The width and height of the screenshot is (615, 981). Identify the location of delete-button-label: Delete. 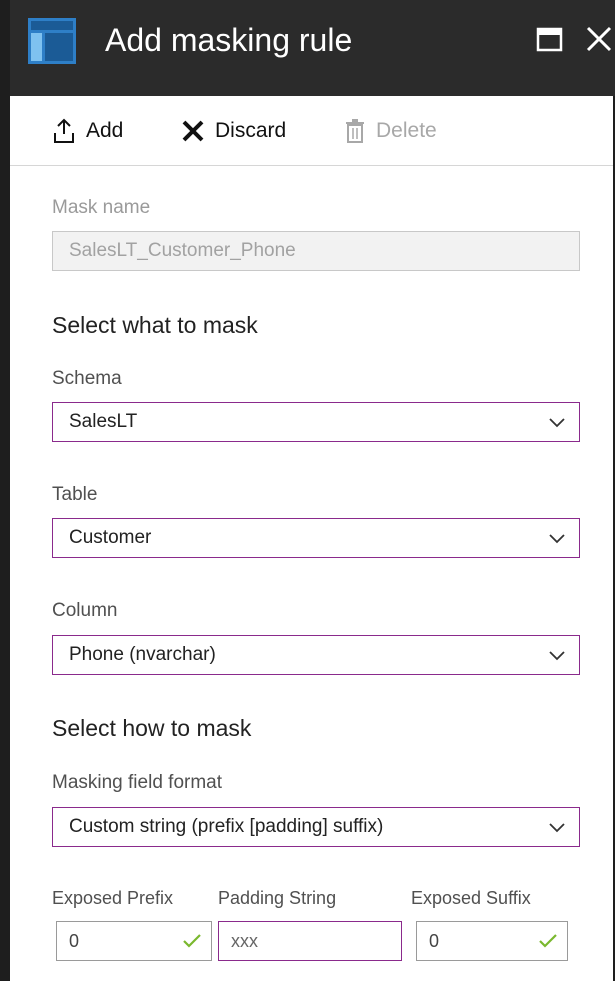
(406, 130).